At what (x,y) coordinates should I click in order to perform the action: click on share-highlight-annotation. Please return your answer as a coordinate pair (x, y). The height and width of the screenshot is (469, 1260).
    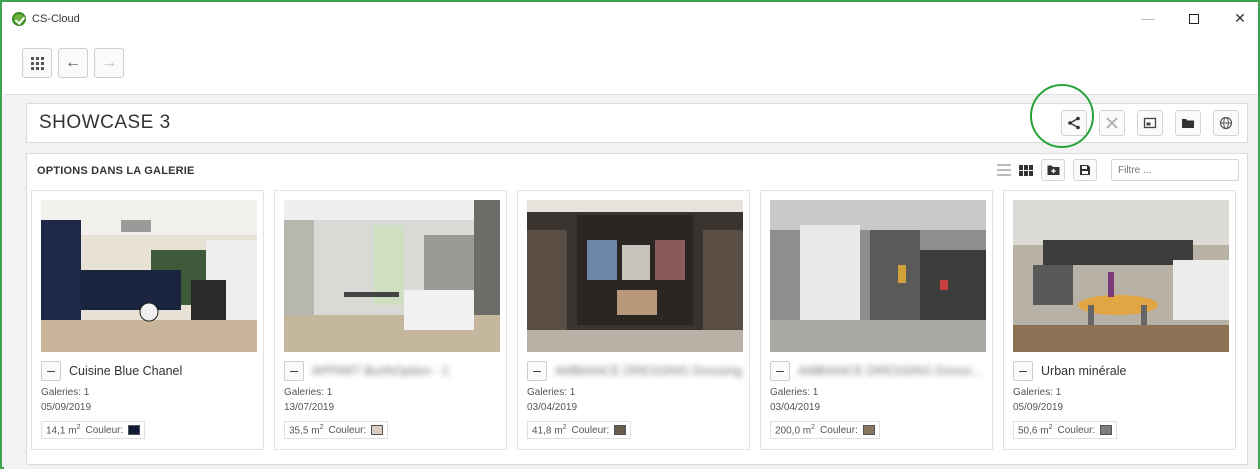
    Looking at the image, I should click on (1062, 116).